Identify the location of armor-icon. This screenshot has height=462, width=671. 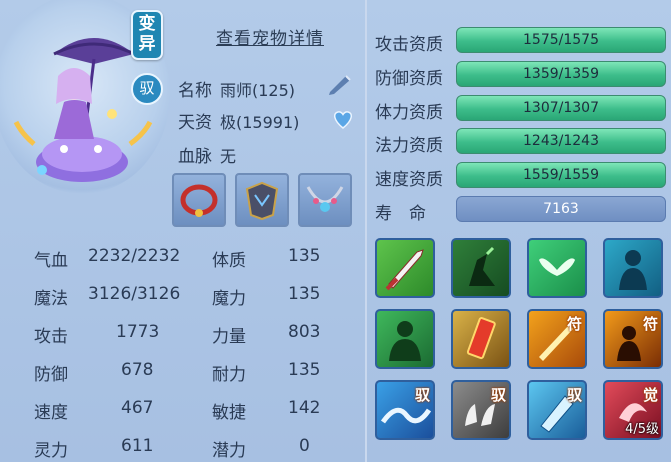
(262, 201).